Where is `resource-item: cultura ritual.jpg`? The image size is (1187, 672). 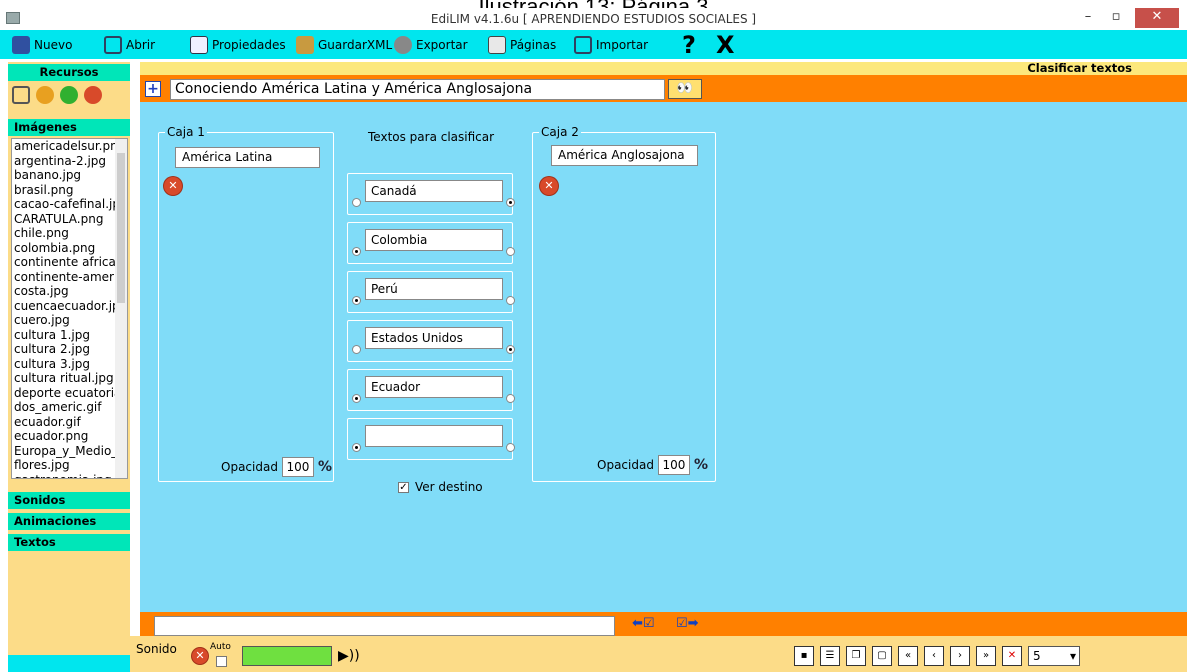
resource-item: cultura ritual.jpg is located at coordinates (64, 378).